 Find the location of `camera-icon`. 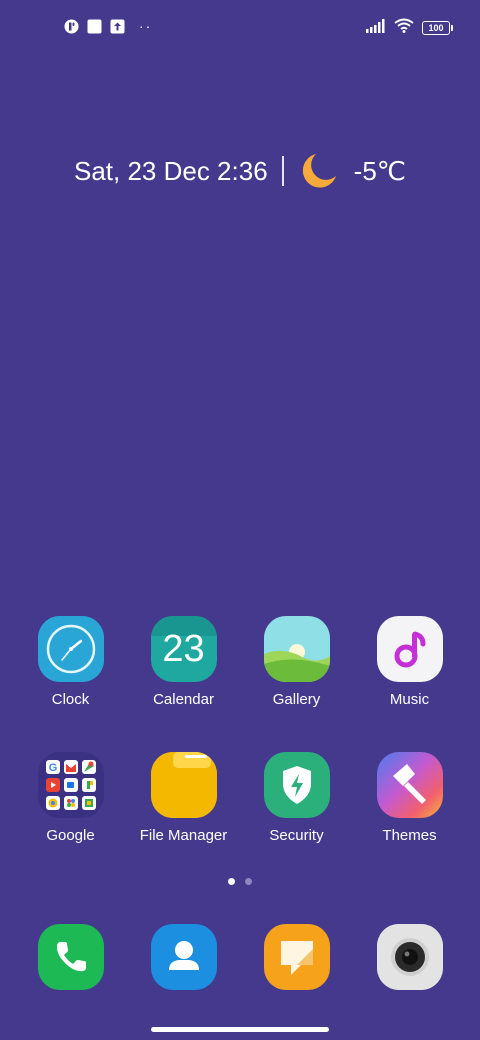

camera-icon is located at coordinates (409, 957).